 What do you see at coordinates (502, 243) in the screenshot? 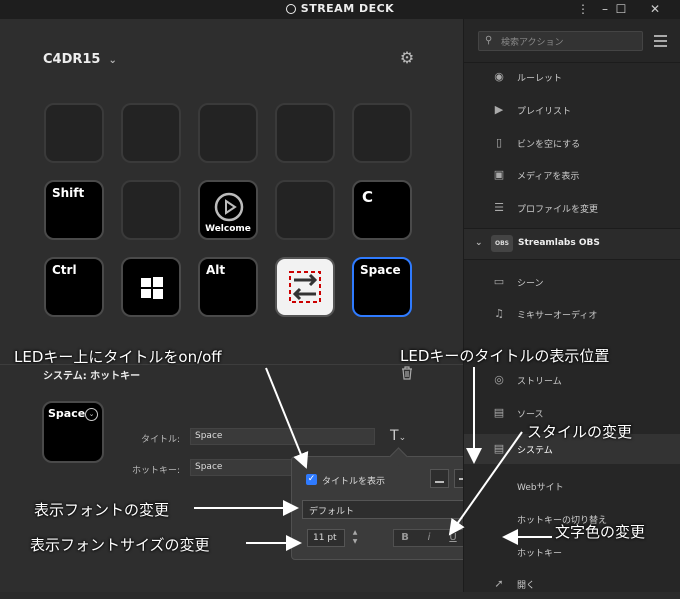
I see `streamlabs-obs-icon: OBS` at bounding box center [502, 243].